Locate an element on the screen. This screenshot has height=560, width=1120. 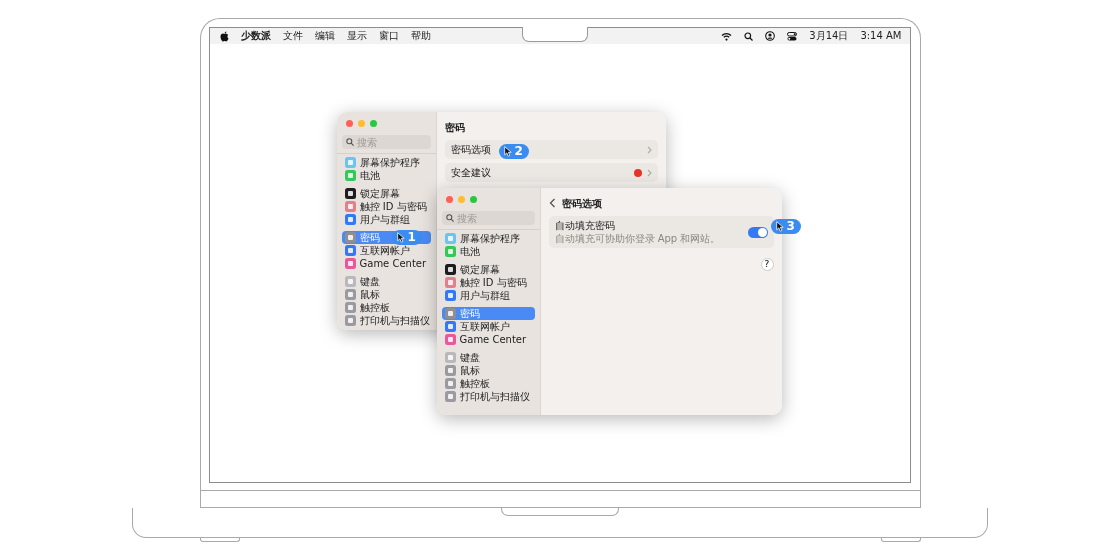
settings-row: 密码选项 2 is located at coordinates (551, 149).